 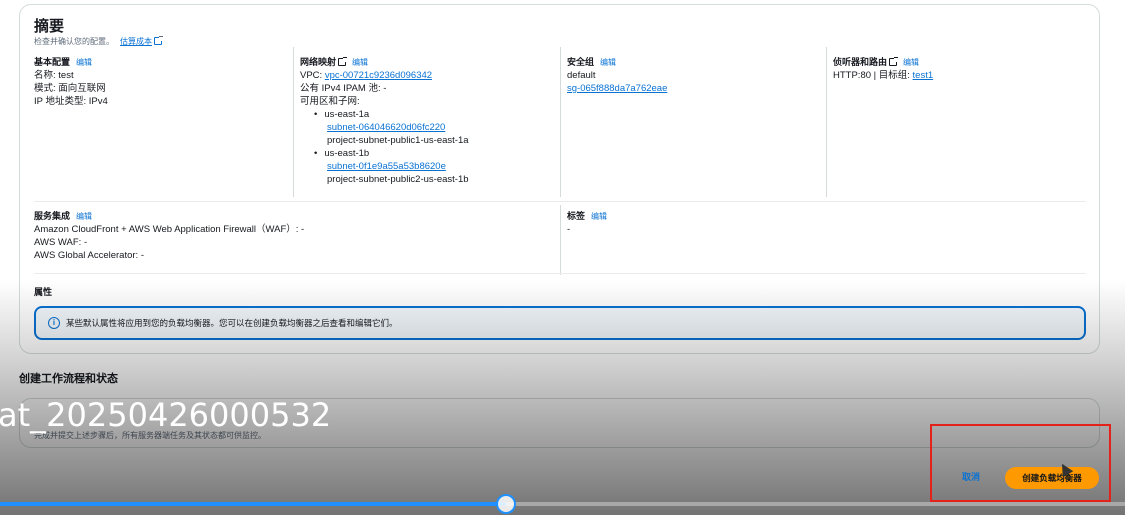 What do you see at coordinates (873, 75) in the screenshot?
I see `listener-text: HTTP:80 | 目标组:` at bounding box center [873, 75].